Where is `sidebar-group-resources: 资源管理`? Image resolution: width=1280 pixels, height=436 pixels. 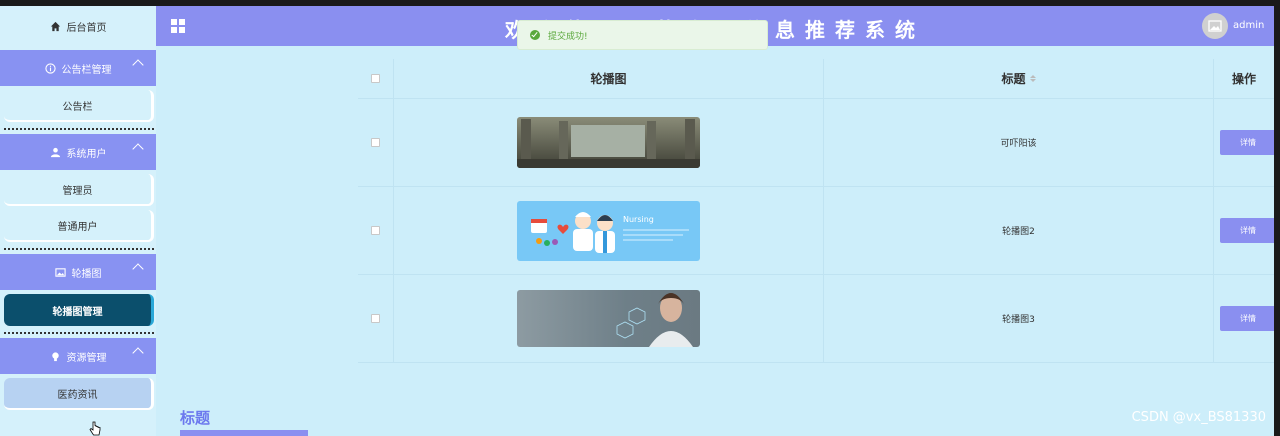 sidebar-group-resources: 资源管理 is located at coordinates (78, 356).